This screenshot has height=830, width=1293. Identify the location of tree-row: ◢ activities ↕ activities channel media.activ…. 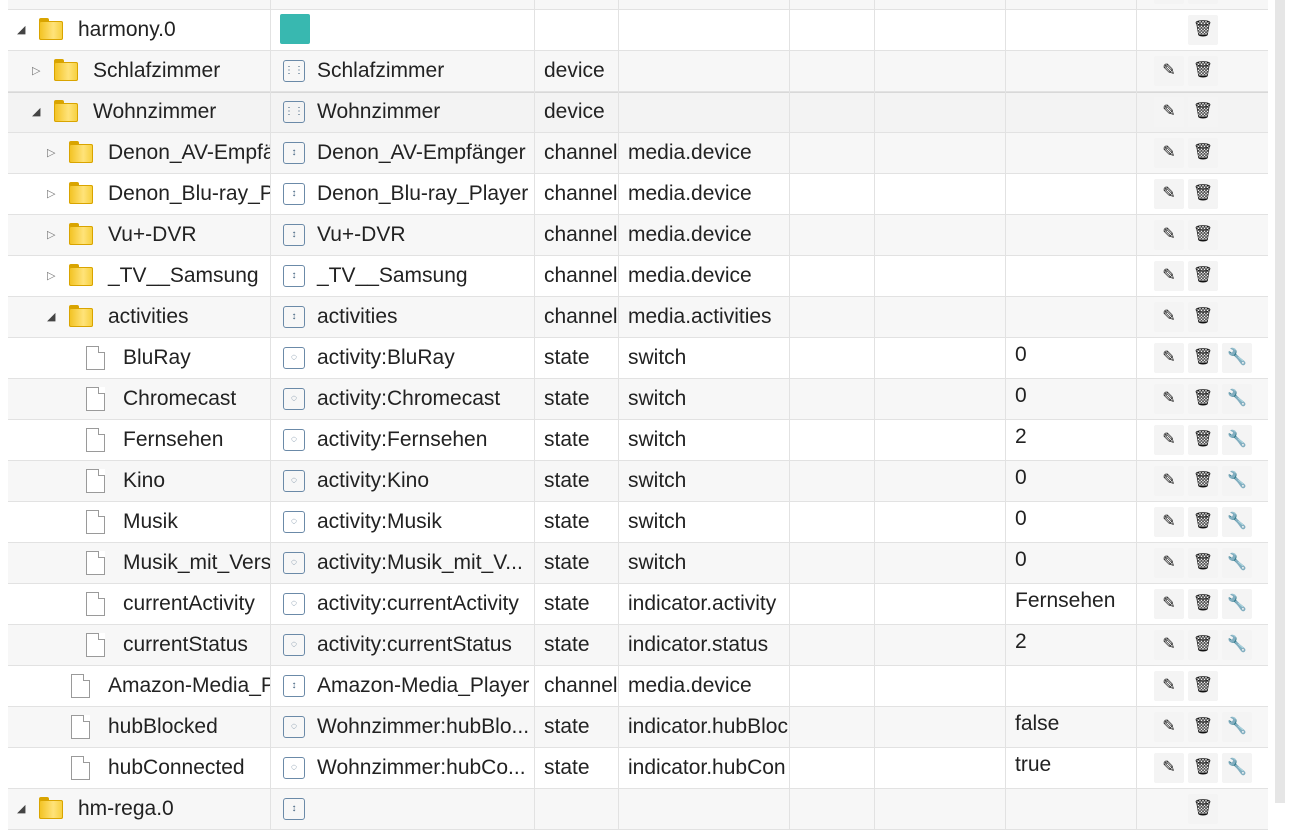
(638, 317).